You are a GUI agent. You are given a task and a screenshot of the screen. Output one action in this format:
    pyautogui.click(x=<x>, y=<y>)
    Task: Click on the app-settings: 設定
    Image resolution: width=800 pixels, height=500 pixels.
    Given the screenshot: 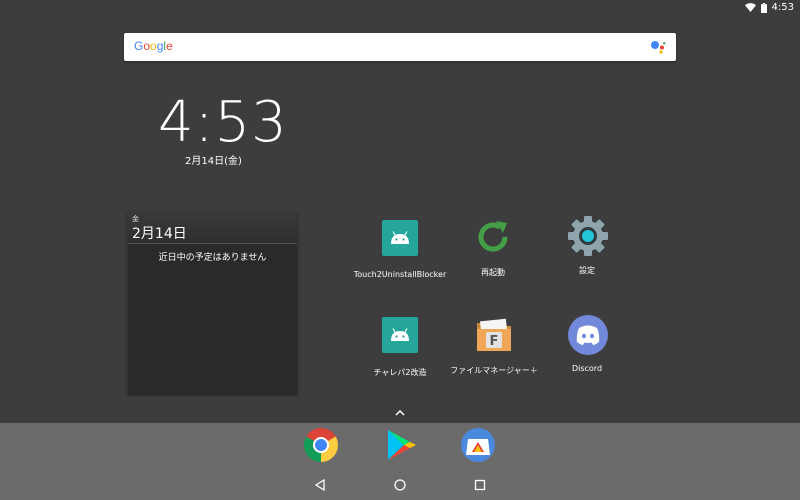 What is the action you would take?
    pyautogui.click(x=587, y=245)
    